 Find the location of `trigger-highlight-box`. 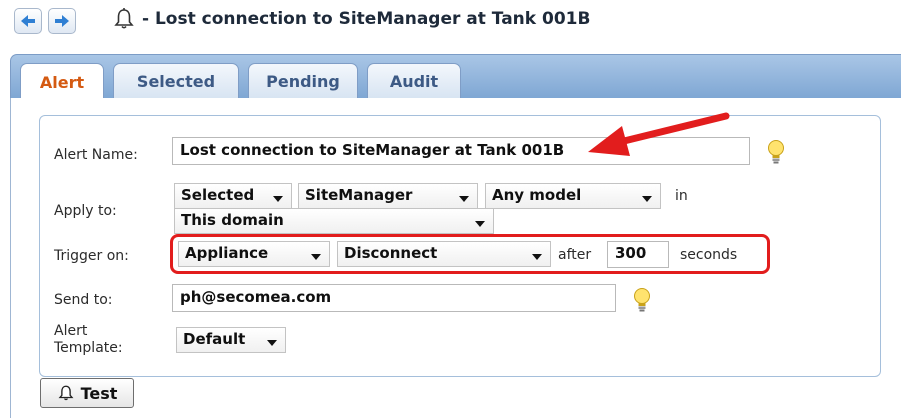

trigger-highlight-box is located at coordinates (470, 254).